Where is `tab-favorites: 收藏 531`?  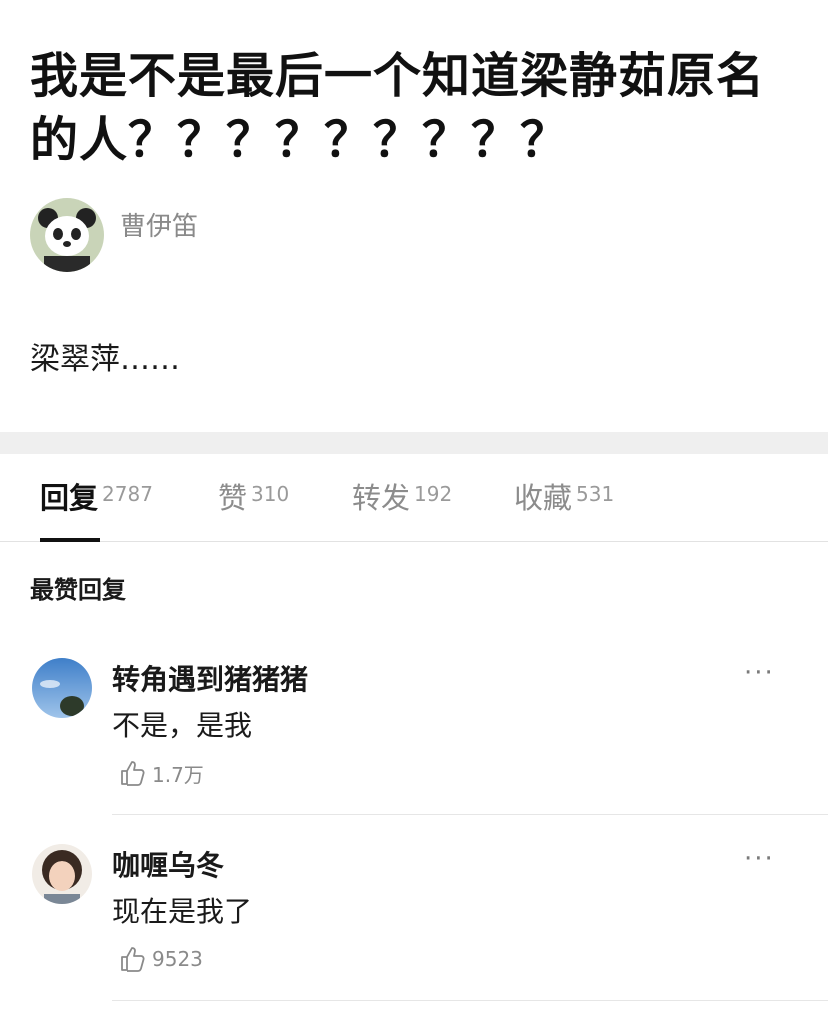 tab-favorites: 收藏 531 is located at coordinates (564, 500).